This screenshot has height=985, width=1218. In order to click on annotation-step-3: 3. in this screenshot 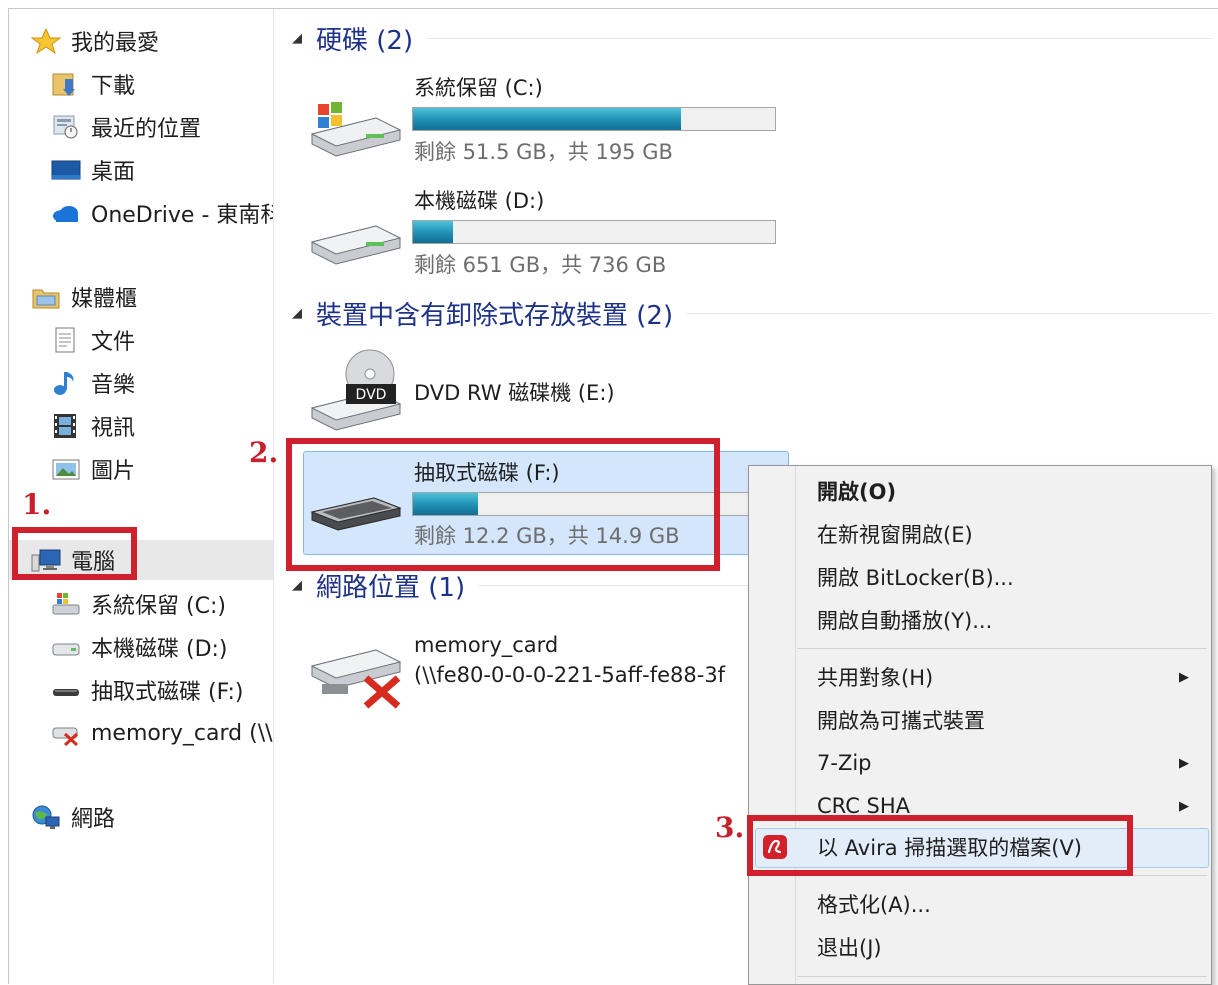, I will do `click(730, 827)`.